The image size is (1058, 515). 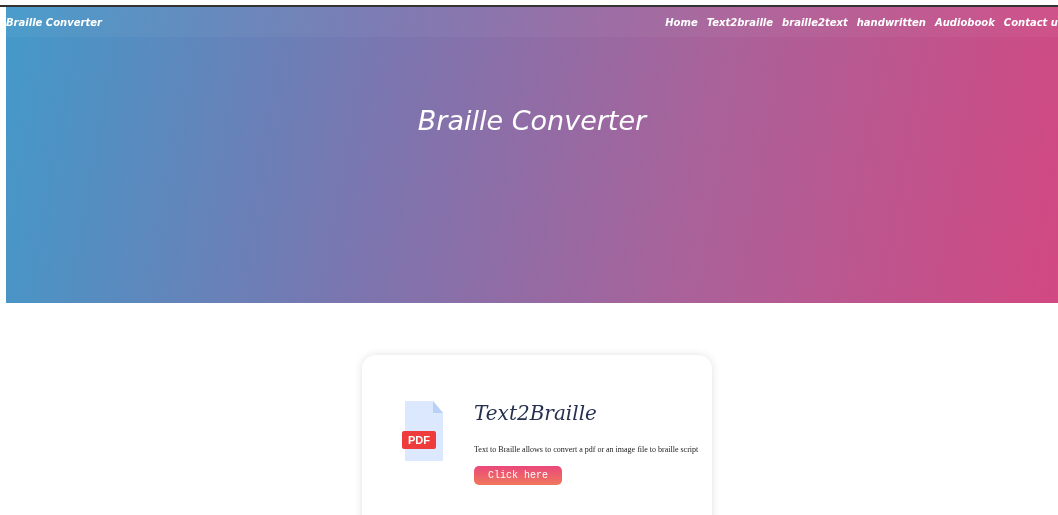 What do you see at coordinates (54, 22) in the screenshot?
I see `brand-name: Braille Converter` at bounding box center [54, 22].